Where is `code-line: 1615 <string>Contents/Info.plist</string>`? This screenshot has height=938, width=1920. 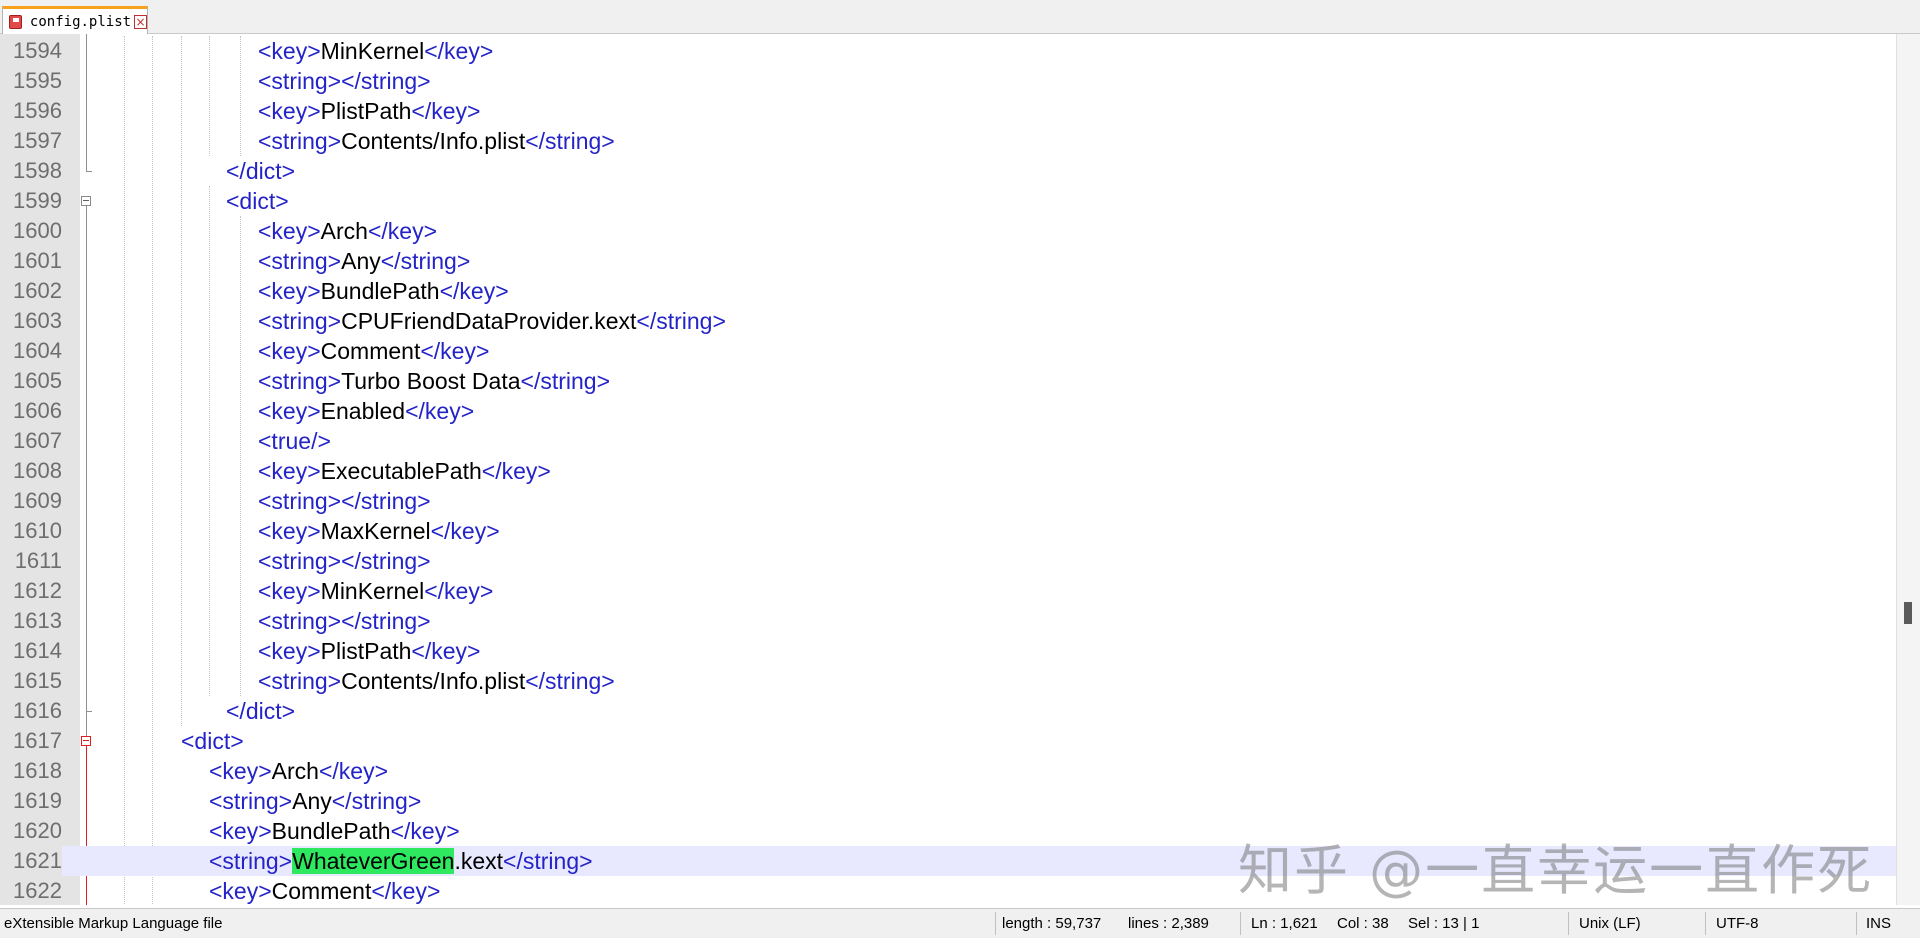
code-line: 1615 <string>Contents/Info.plist</string> is located at coordinates (948, 681).